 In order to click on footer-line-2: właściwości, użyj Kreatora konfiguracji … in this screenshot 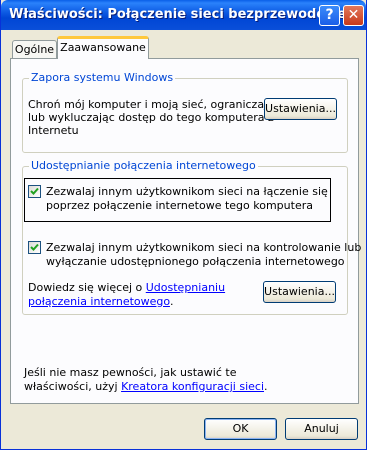, I will do `click(146, 386)`.